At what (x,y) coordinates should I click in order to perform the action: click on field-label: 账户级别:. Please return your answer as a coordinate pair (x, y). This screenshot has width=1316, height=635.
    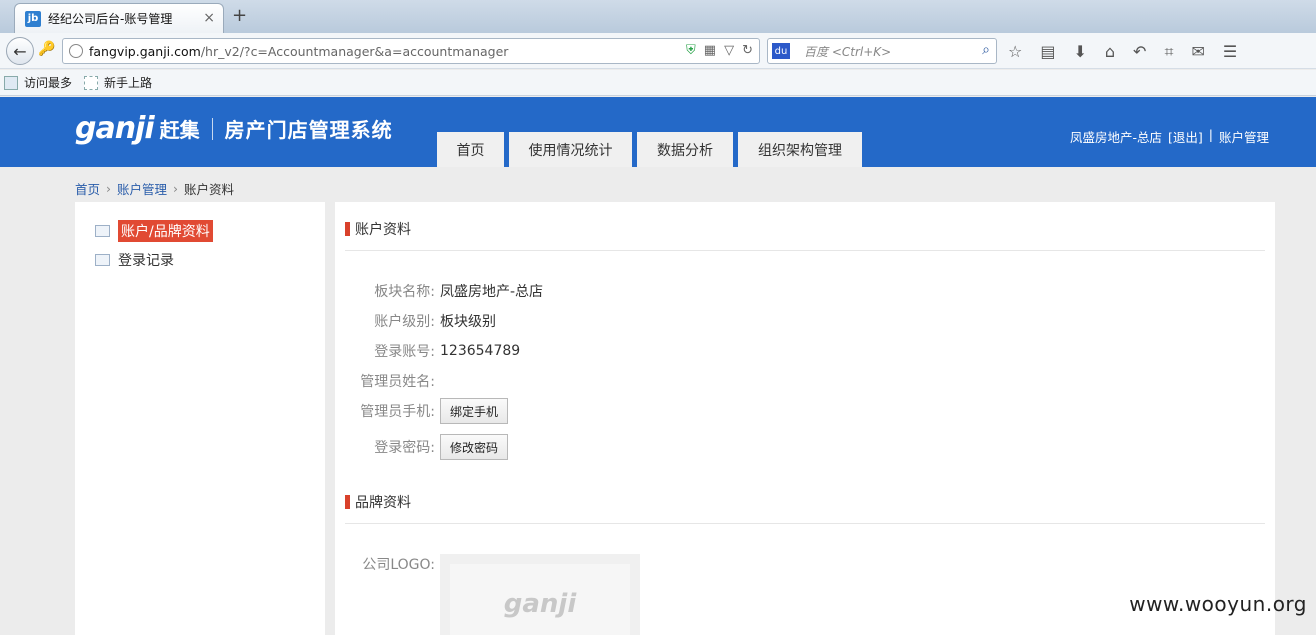
    Looking at the image, I should click on (404, 322).